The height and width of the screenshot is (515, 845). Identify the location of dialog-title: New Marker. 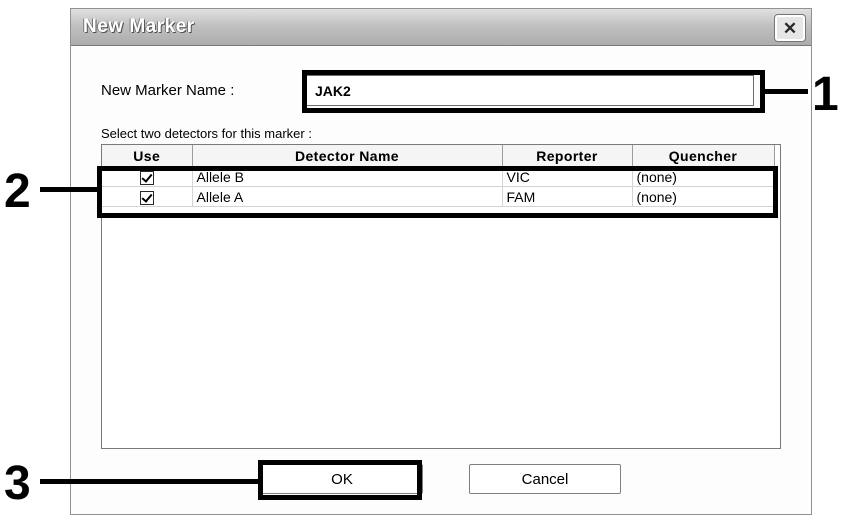
(139, 26).